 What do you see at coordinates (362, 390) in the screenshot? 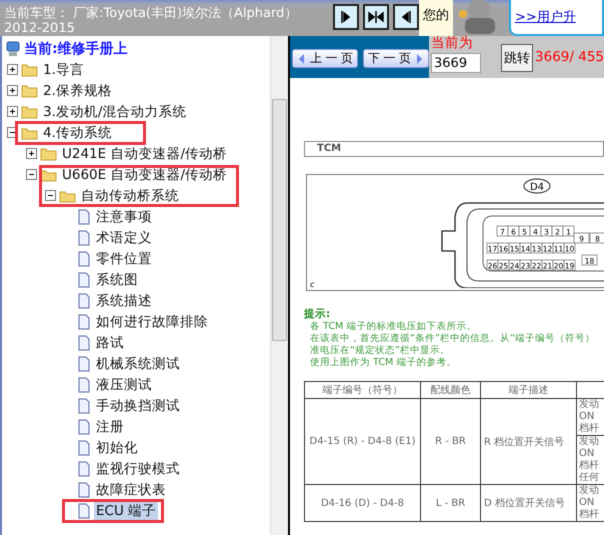
I see `column-header: 端子编号（符号）` at bounding box center [362, 390].